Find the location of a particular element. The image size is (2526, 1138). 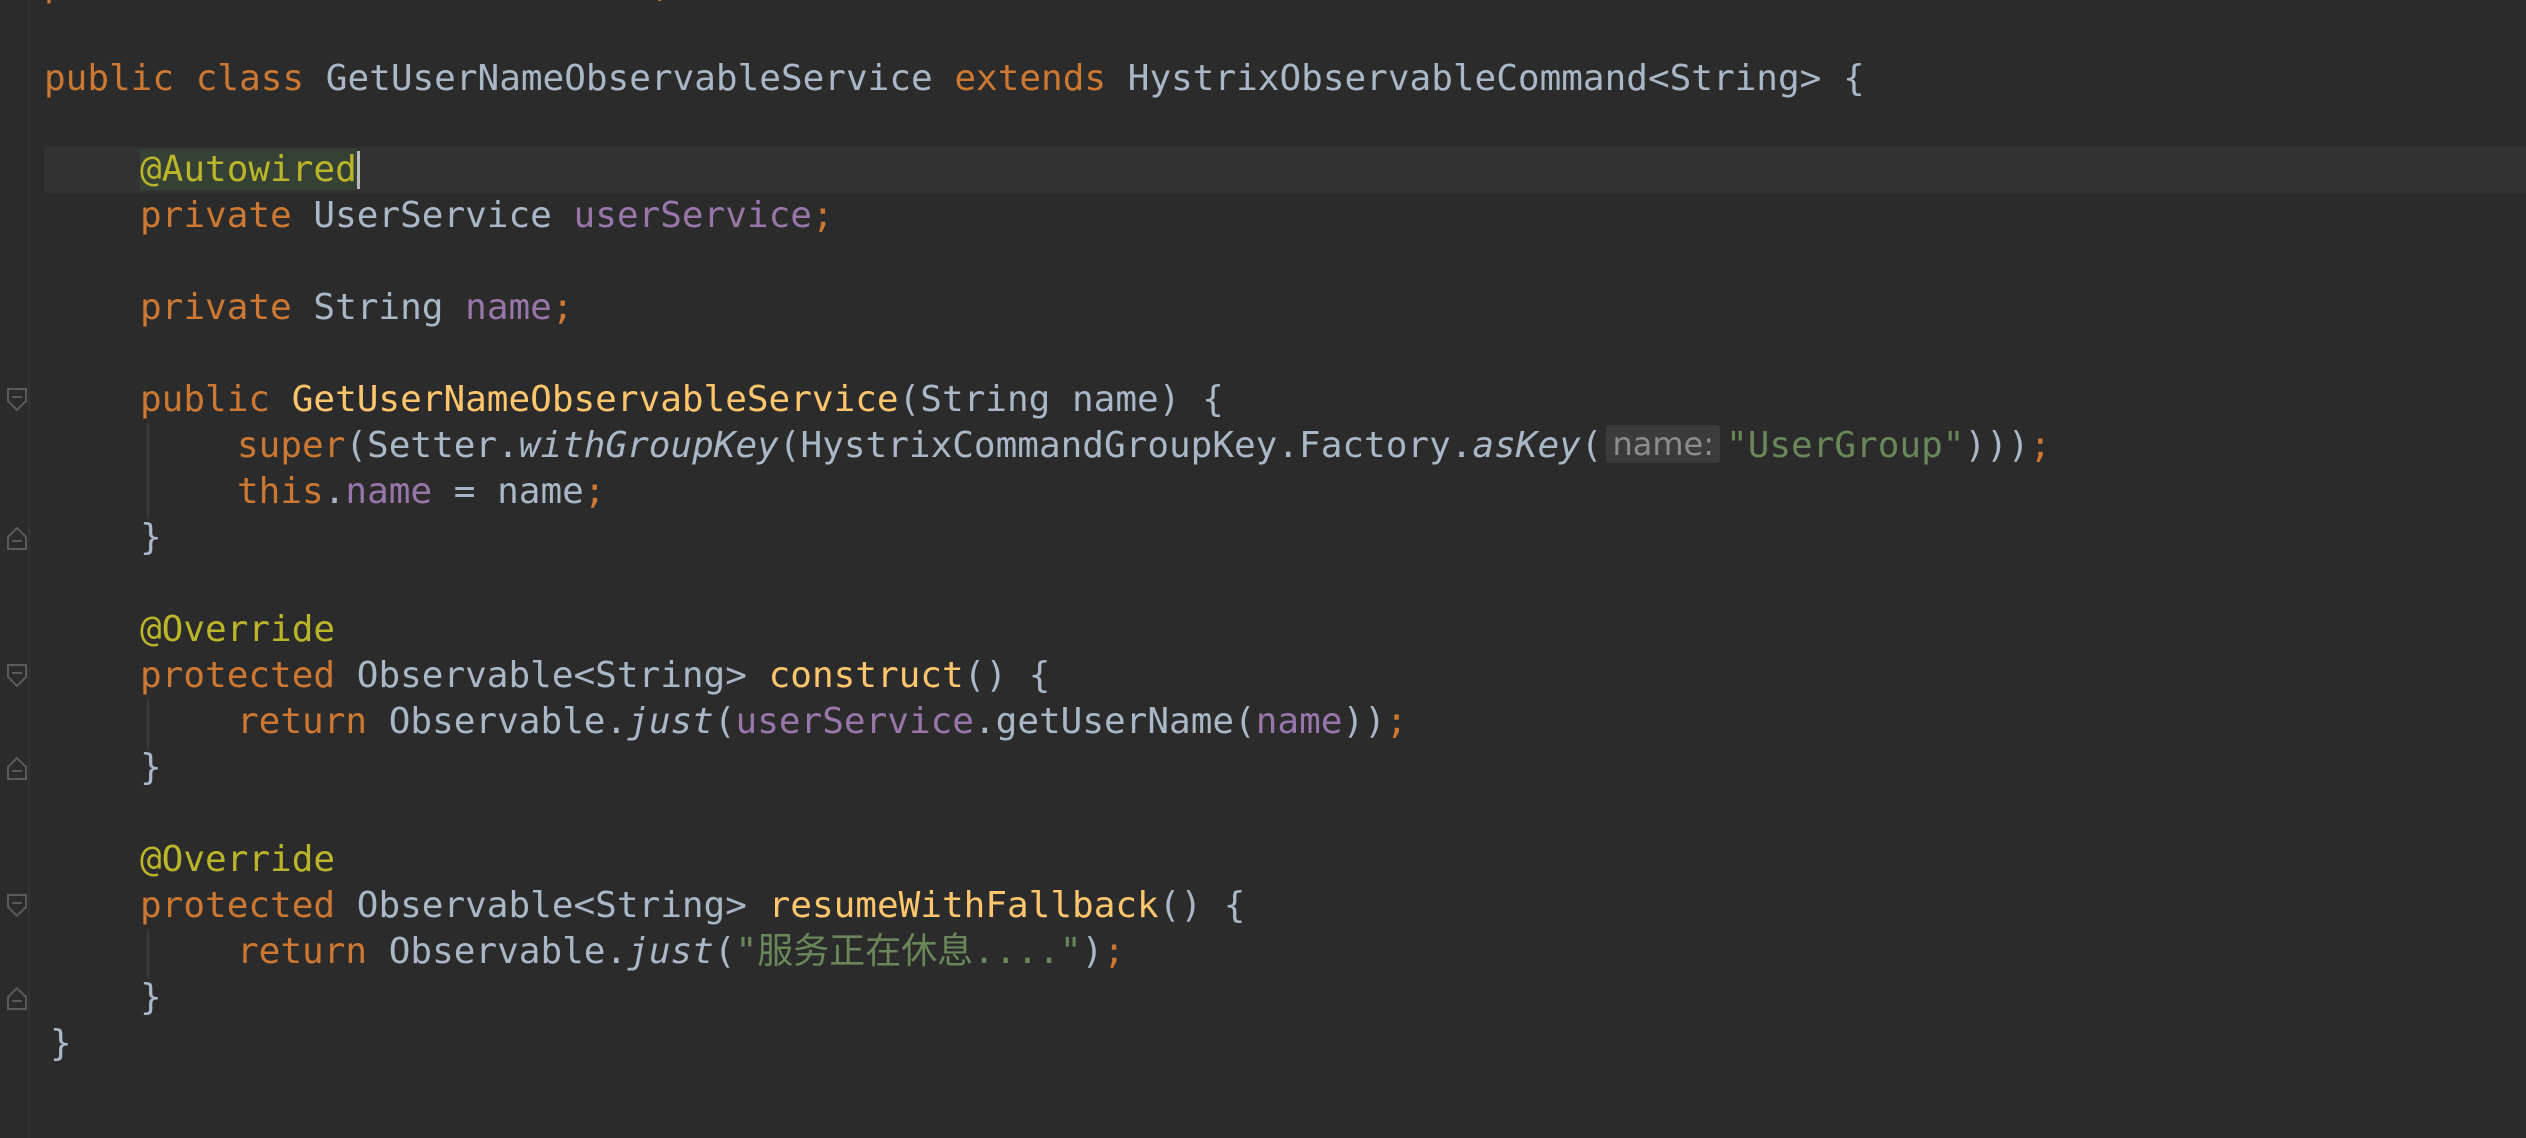

type-name: HystrixObservableCommand<String> is located at coordinates (1474, 78).